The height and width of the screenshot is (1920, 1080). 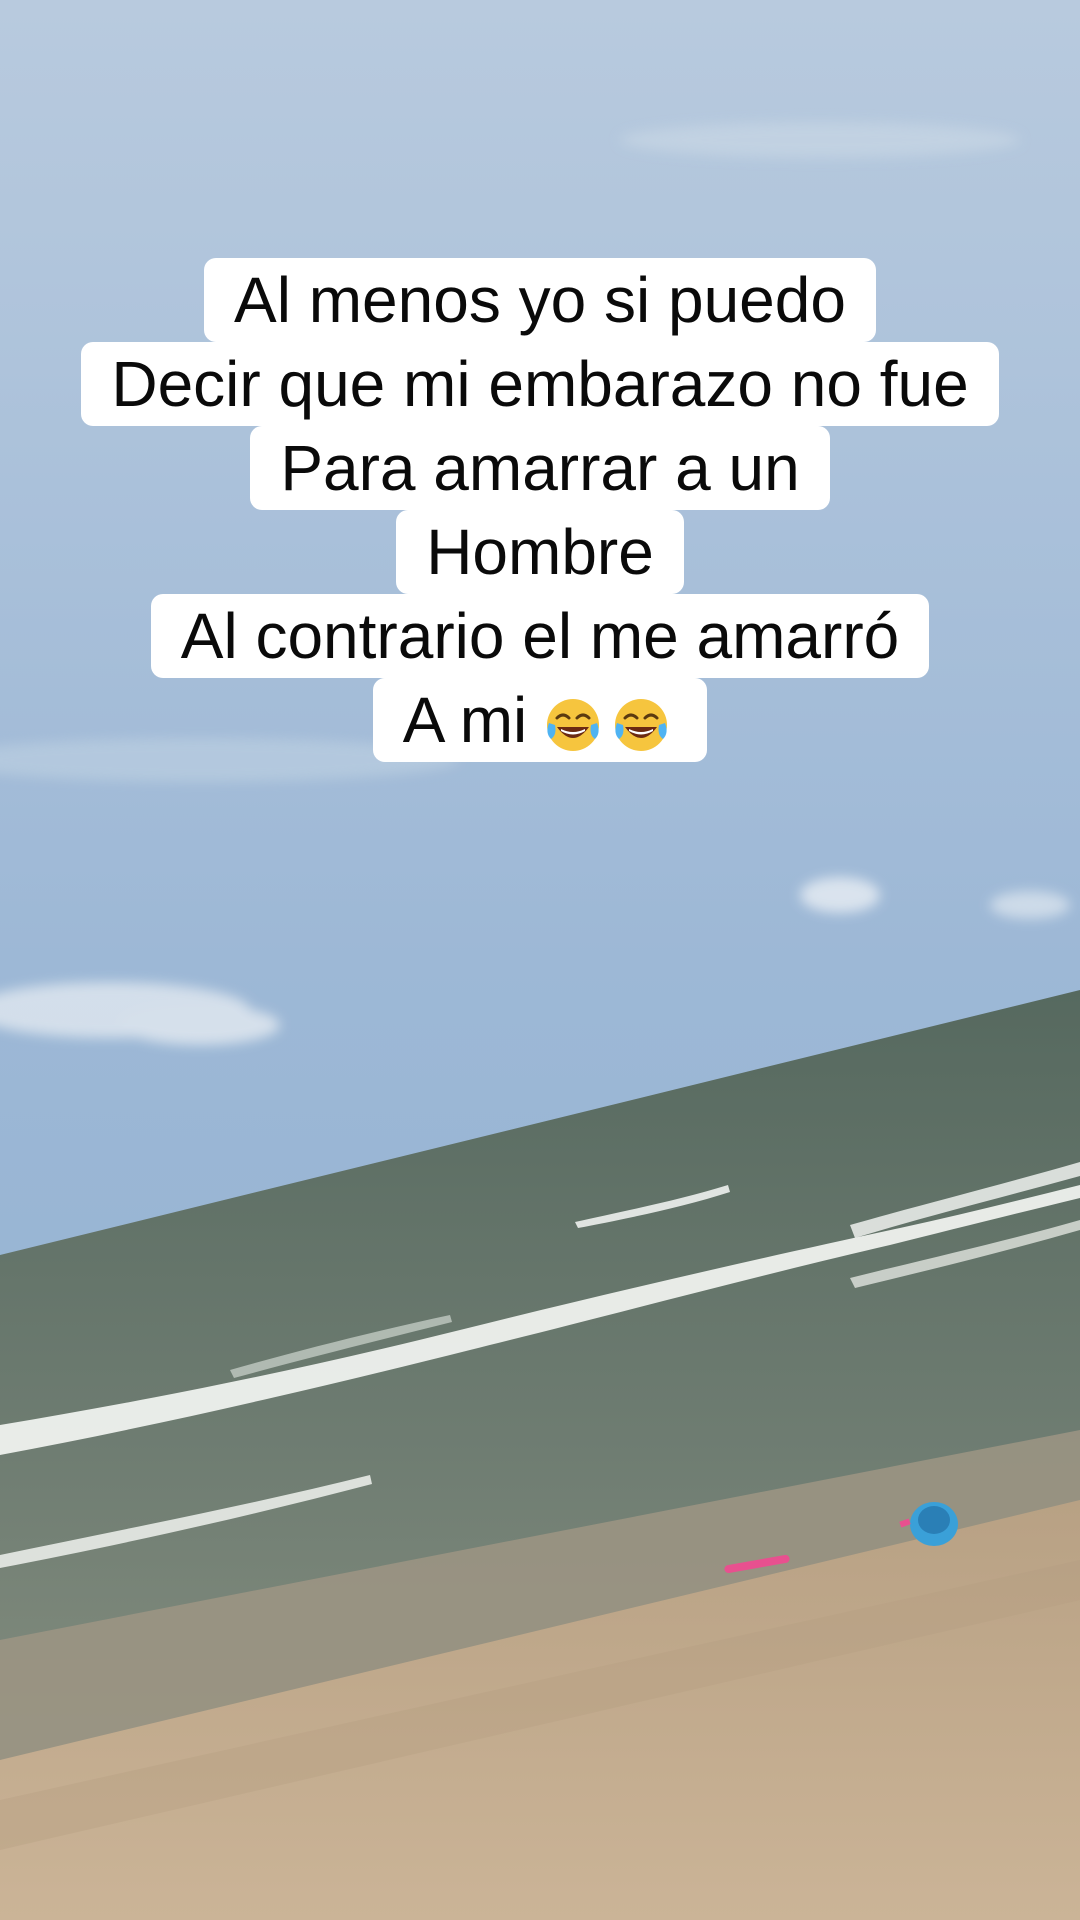 What do you see at coordinates (540, 720) in the screenshot?
I see `caption-line-6: A mi` at bounding box center [540, 720].